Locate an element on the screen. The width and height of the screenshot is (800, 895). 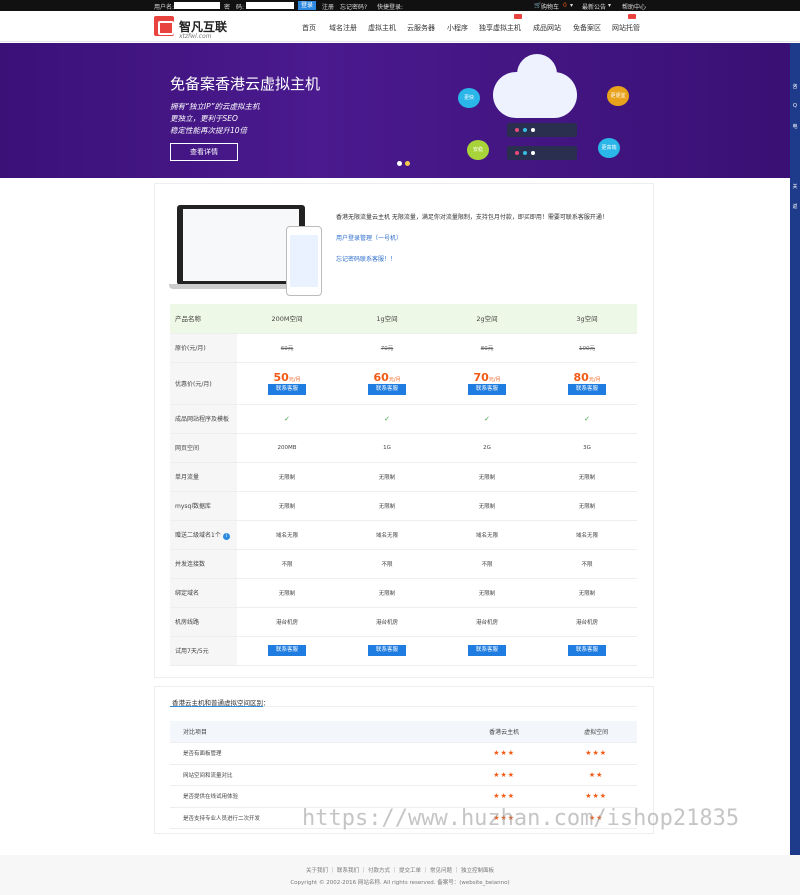
table-row: 赠送二级域名1个 i 域名无限 域名无限 域名无限 域名无限 is located at coordinates (403, 535).